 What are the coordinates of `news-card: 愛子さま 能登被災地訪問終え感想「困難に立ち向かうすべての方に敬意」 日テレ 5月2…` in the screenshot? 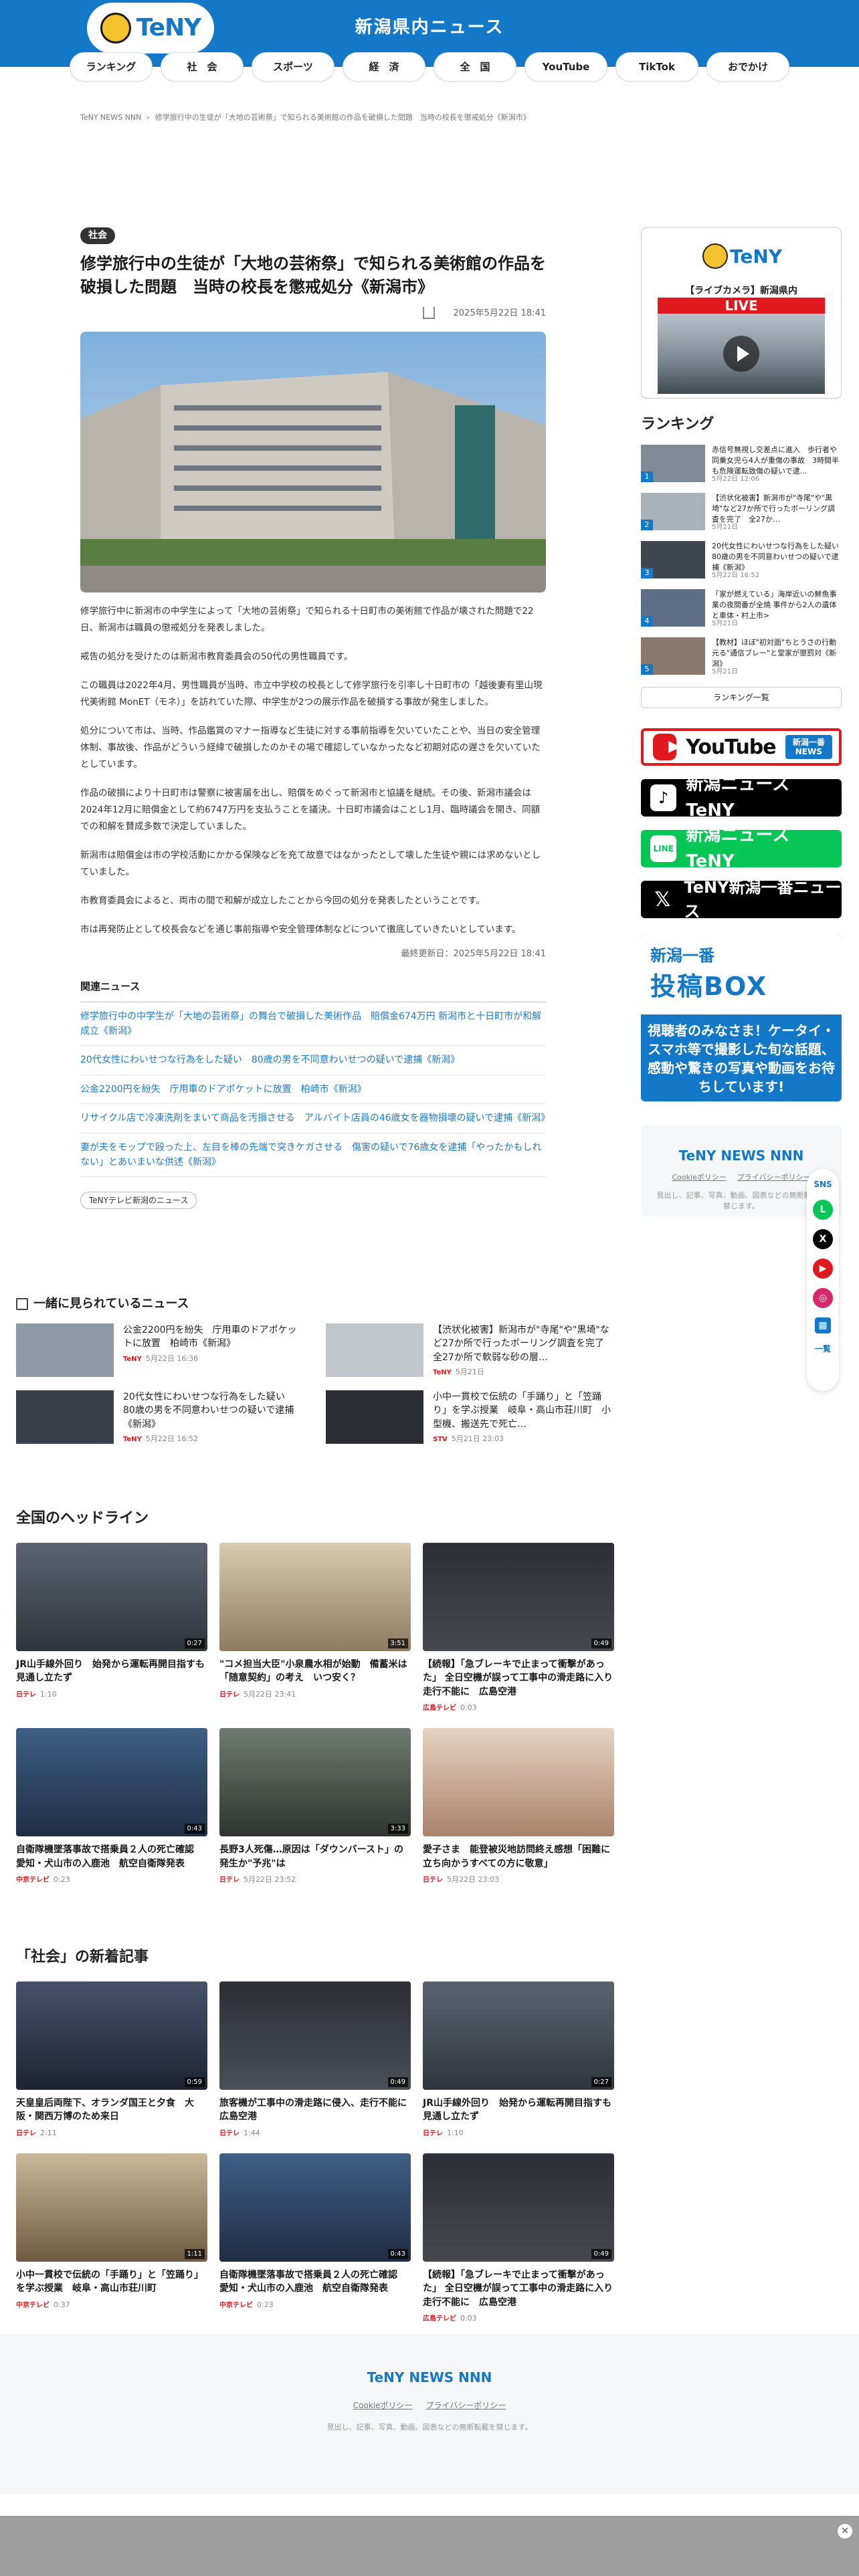 It's located at (518, 1806).